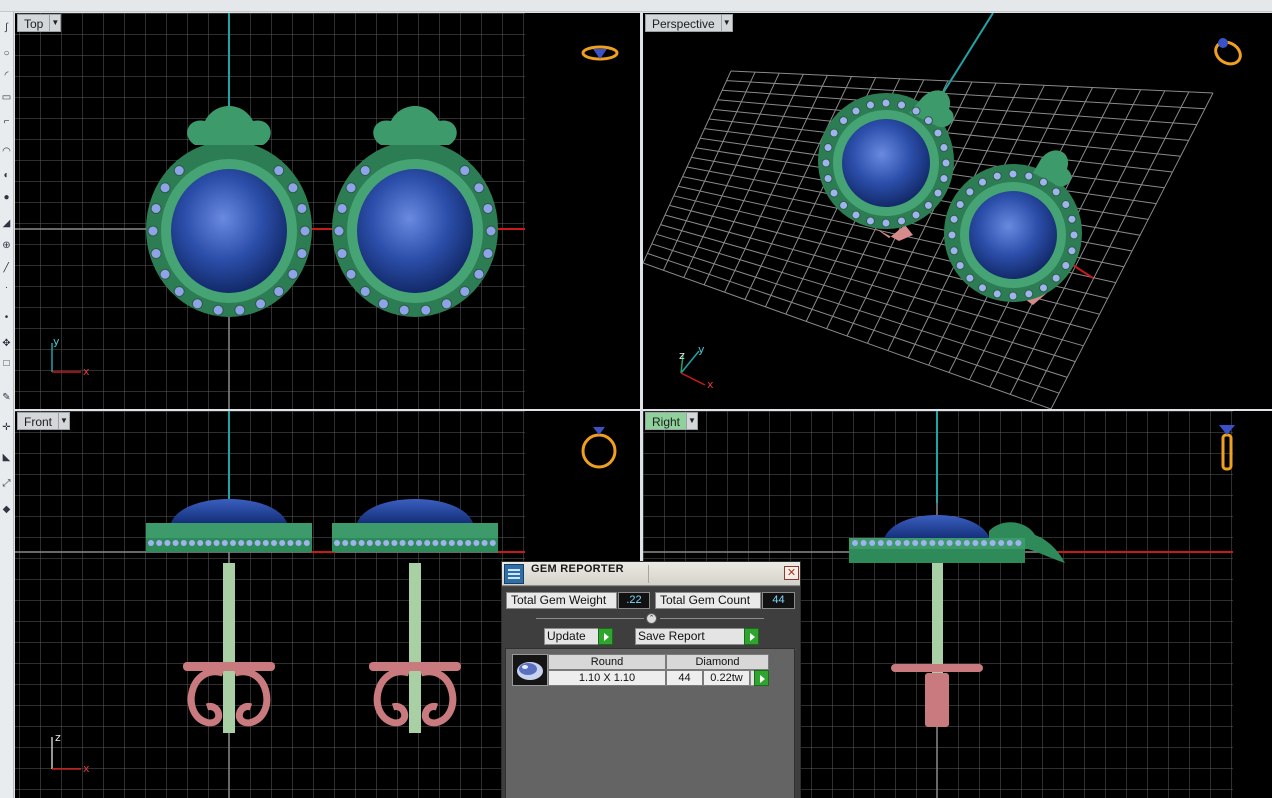  Describe the element at coordinates (650, 723) in the screenshot. I see `gem-list-panel: Round Diamond 1.10 X 1.10 44 0.22tw` at that location.